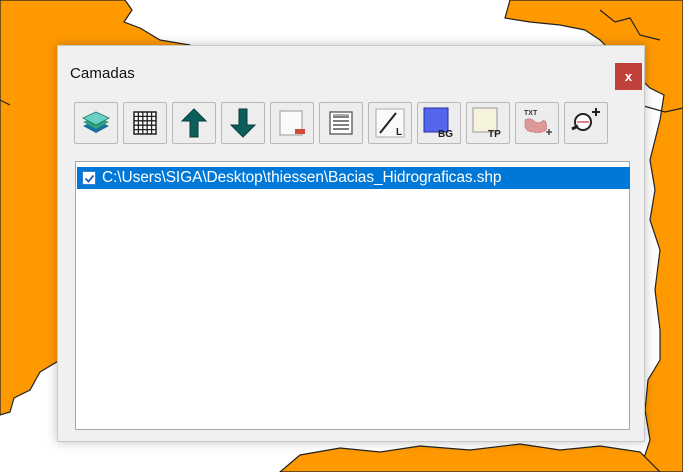 This screenshot has width=683, height=472. I want to click on layer-properties-button, so click(341, 123).